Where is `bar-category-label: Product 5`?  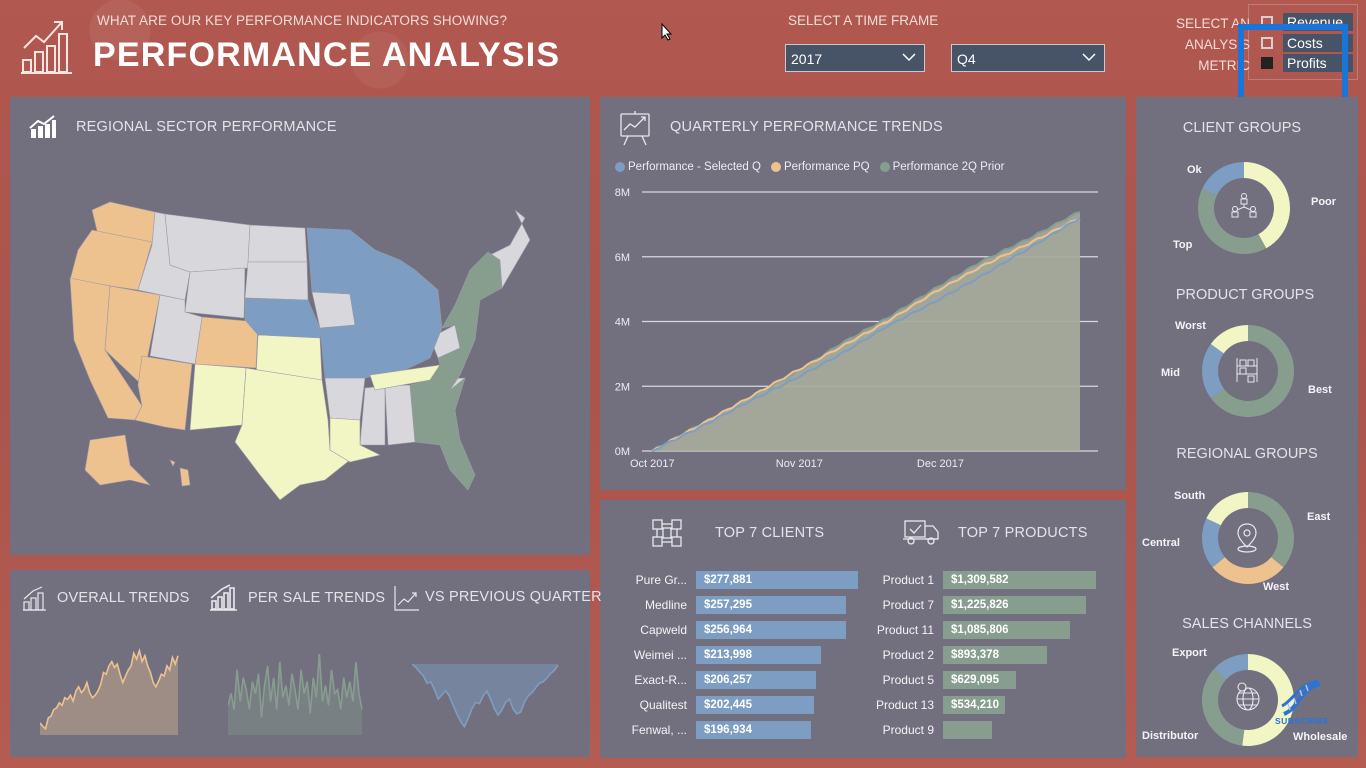 bar-category-label: Product 5 is located at coordinates (908, 680).